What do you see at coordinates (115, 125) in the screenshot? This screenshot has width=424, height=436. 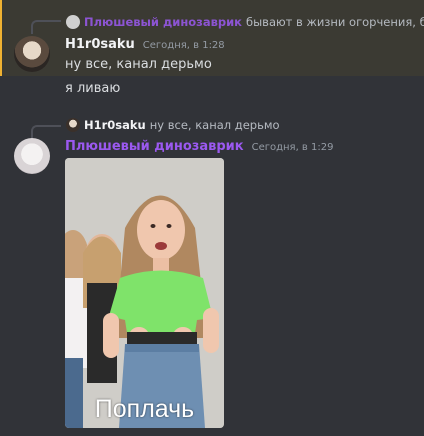 I see `reply-author: H1r0saku` at bounding box center [115, 125].